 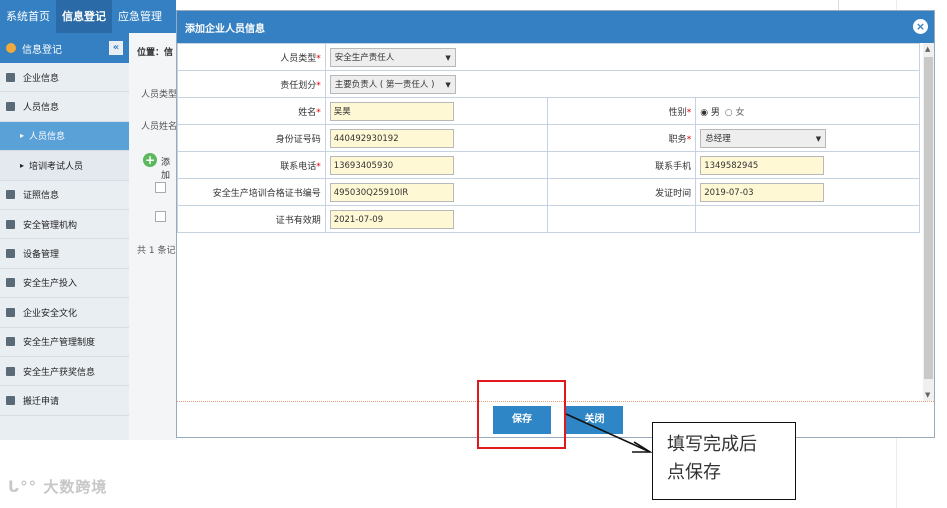 What do you see at coordinates (622, 138) in the screenshot?
I see `field-label-position: 职务*` at bounding box center [622, 138].